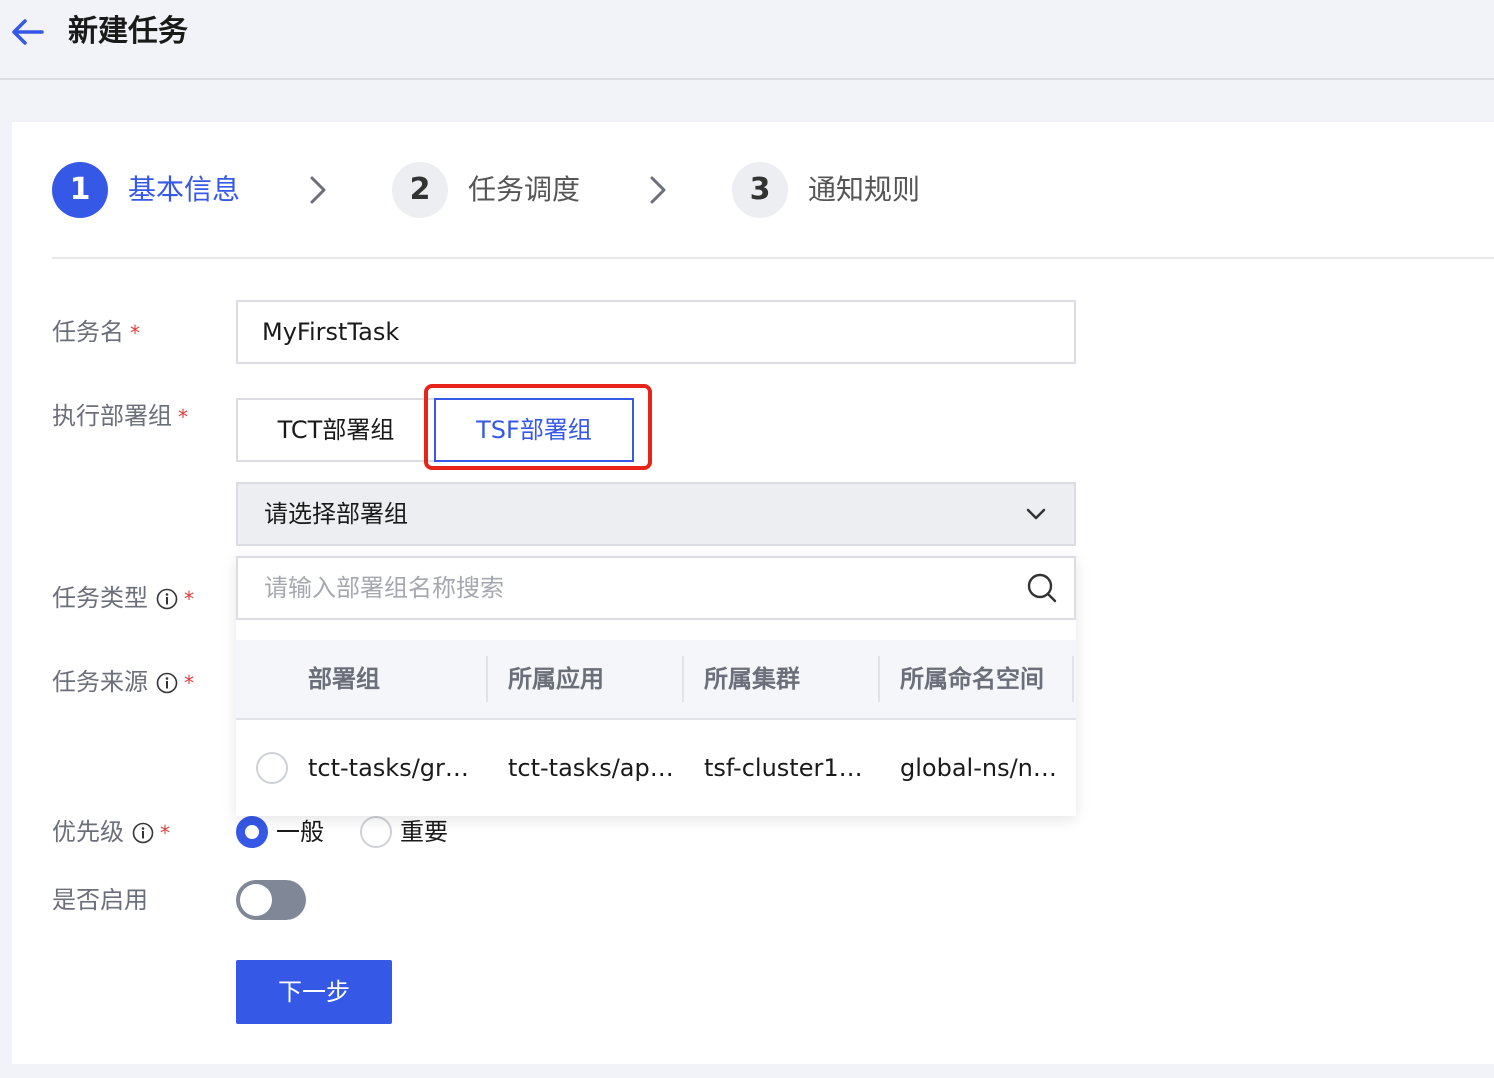 The image size is (1494, 1078). I want to click on tct-deploy-group-option: TCT部署组, so click(336, 430).